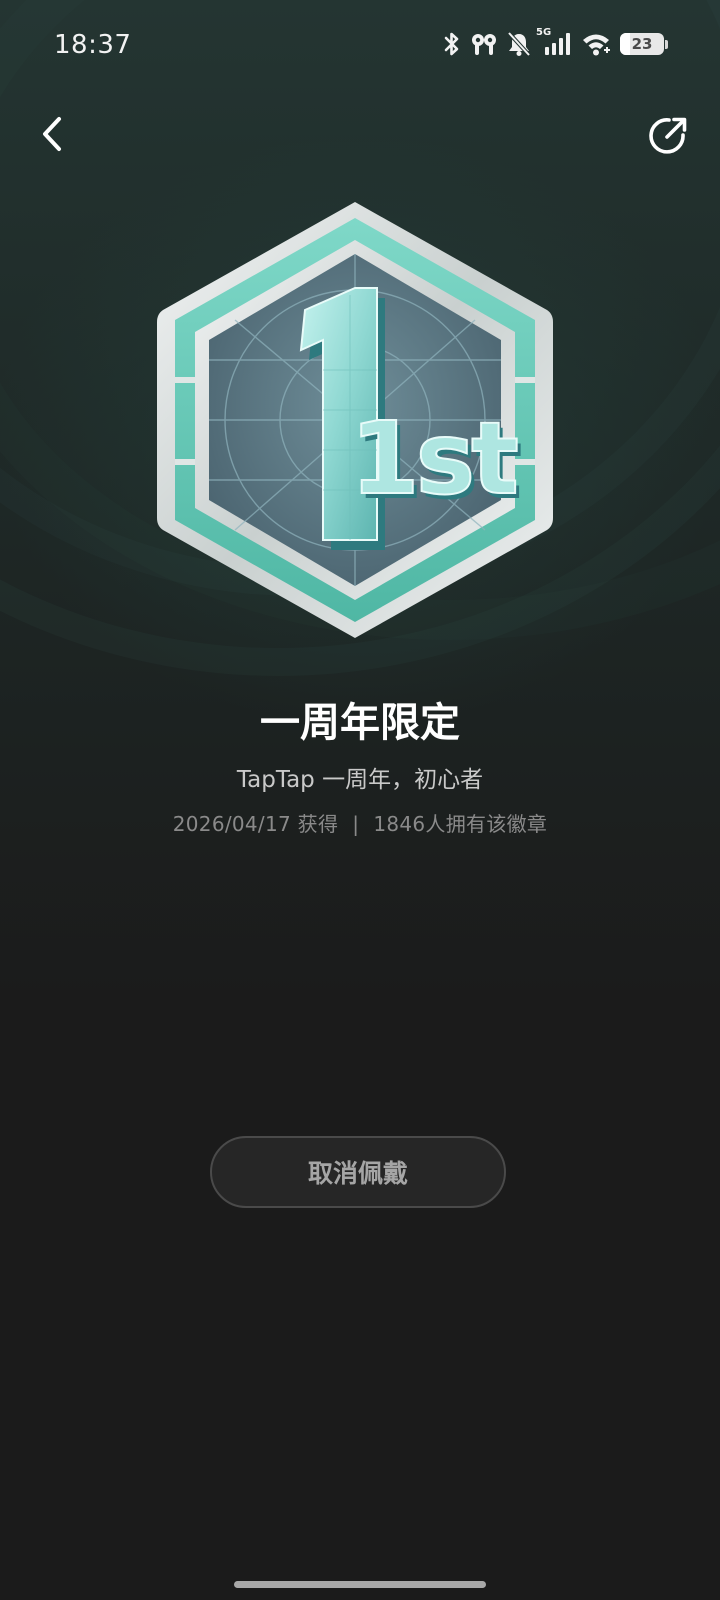 This screenshot has width=720, height=1600. Describe the element at coordinates (255, 824) in the screenshot. I see `badge-obtained-date: 2026/04/17 获得` at that location.